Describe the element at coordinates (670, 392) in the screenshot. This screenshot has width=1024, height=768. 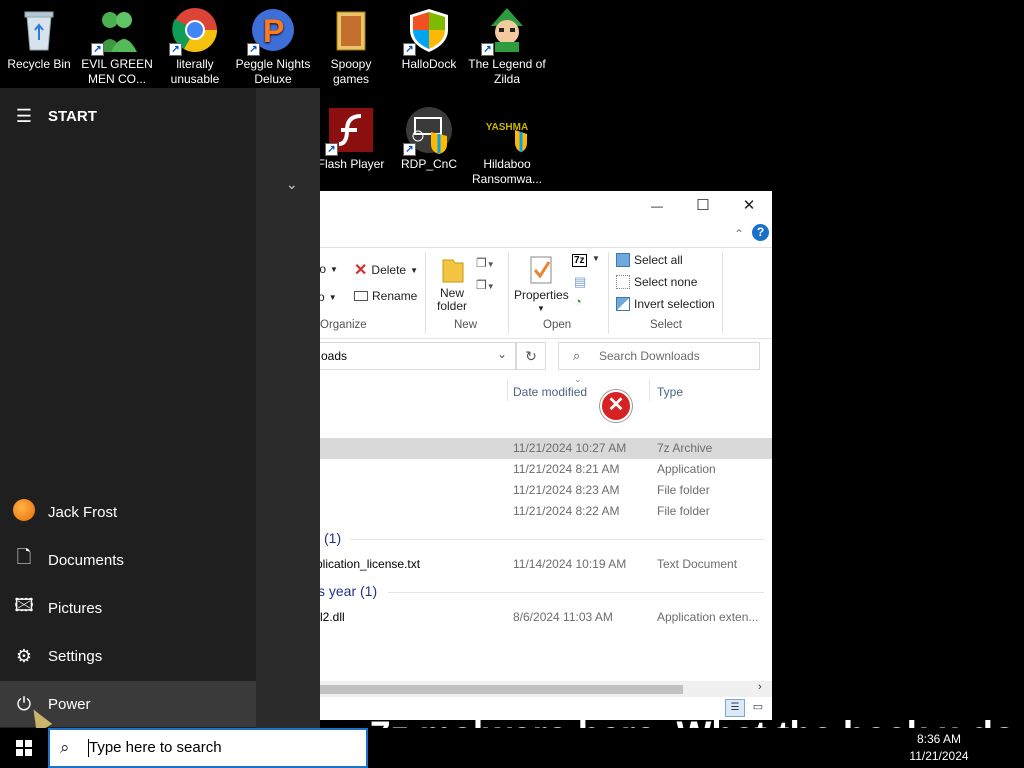
I see `column-header-type: Type` at that location.